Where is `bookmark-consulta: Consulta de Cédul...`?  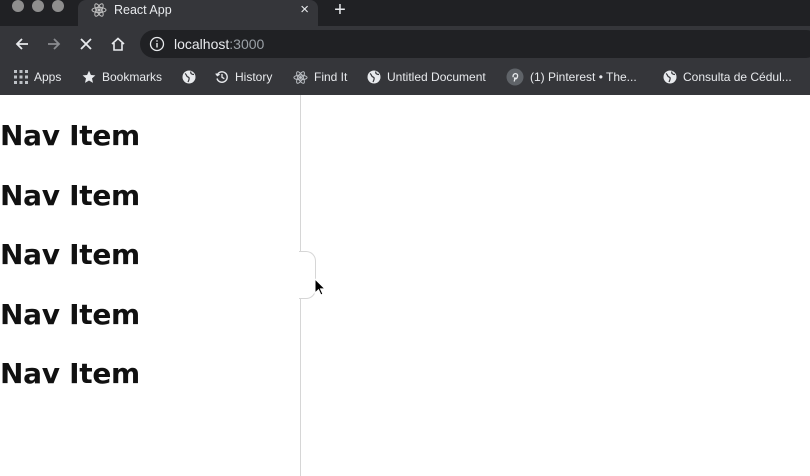
bookmark-consulta: Consulta de Cédul... is located at coordinates (727, 77).